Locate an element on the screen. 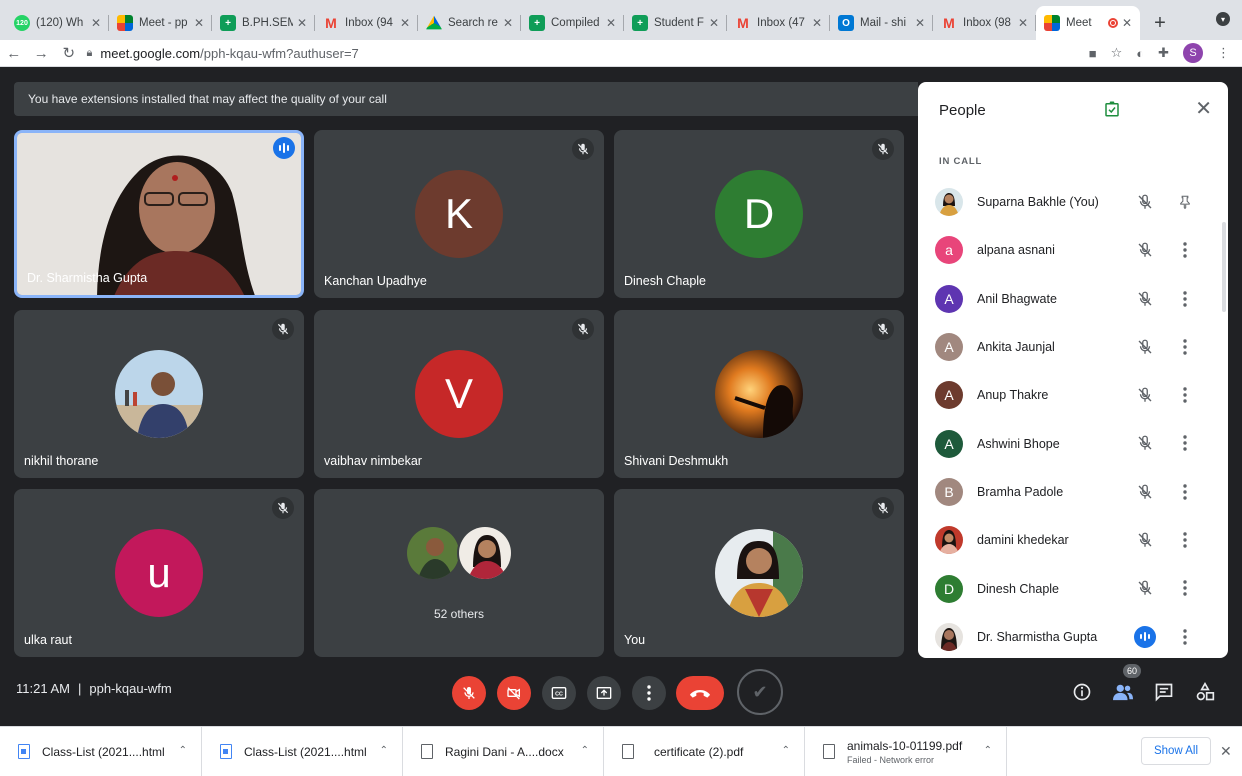  browser-tab-gmail: M Inbox (94 ✕ is located at coordinates (366, 23).